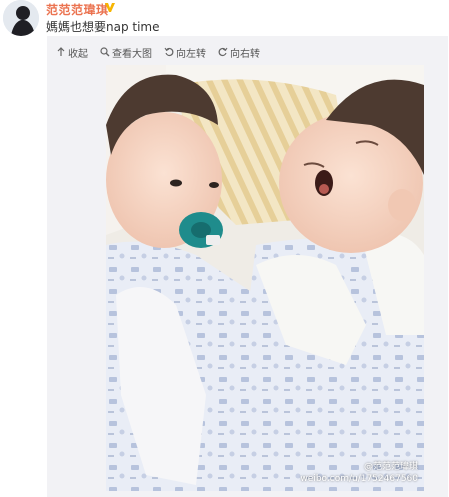  I want to click on magnifier-icon, so click(105, 52).